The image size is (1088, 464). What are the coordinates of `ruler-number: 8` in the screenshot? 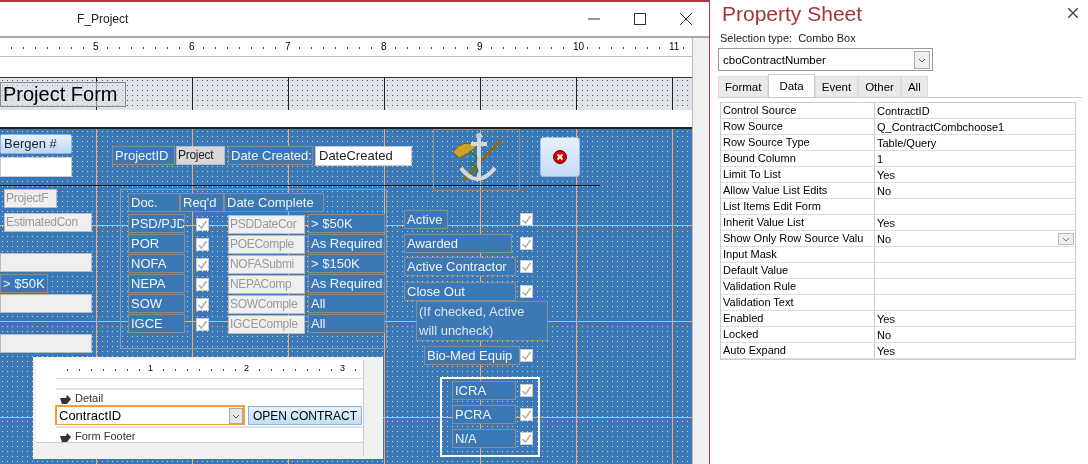 It's located at (384, 46).